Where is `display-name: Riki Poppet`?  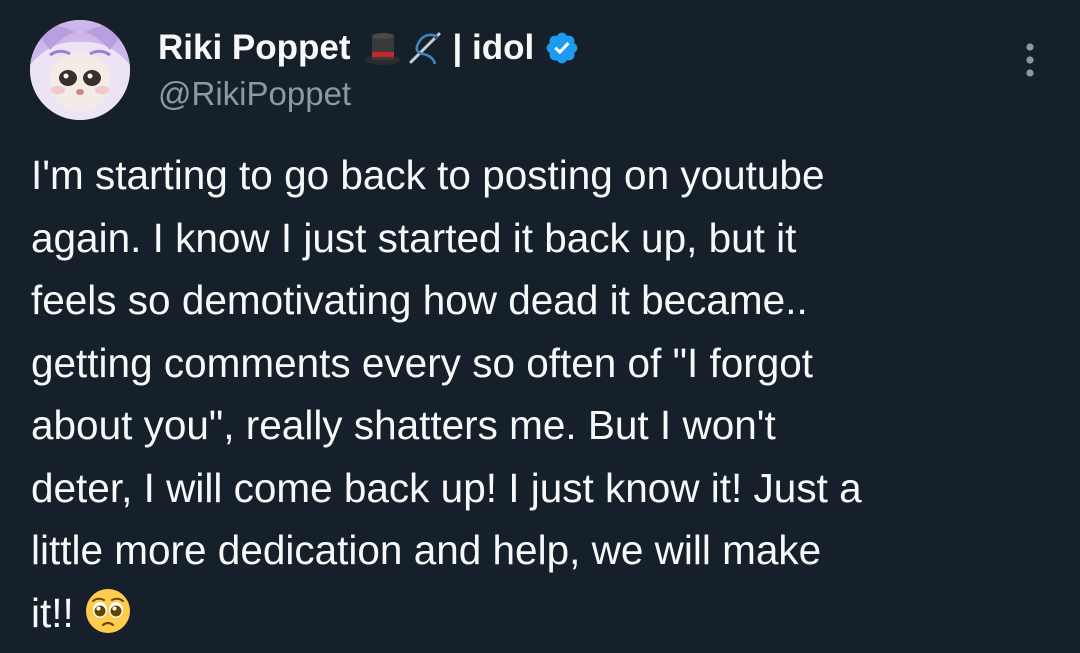 display-name: Riki Poppet is located at coordinates (254, 48).